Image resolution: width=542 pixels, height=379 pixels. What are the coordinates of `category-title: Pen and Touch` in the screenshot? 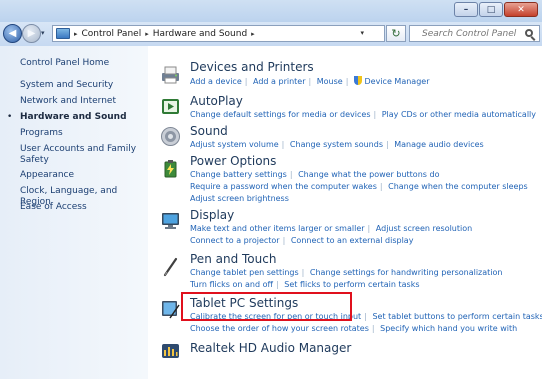 It's located at (233, 259).